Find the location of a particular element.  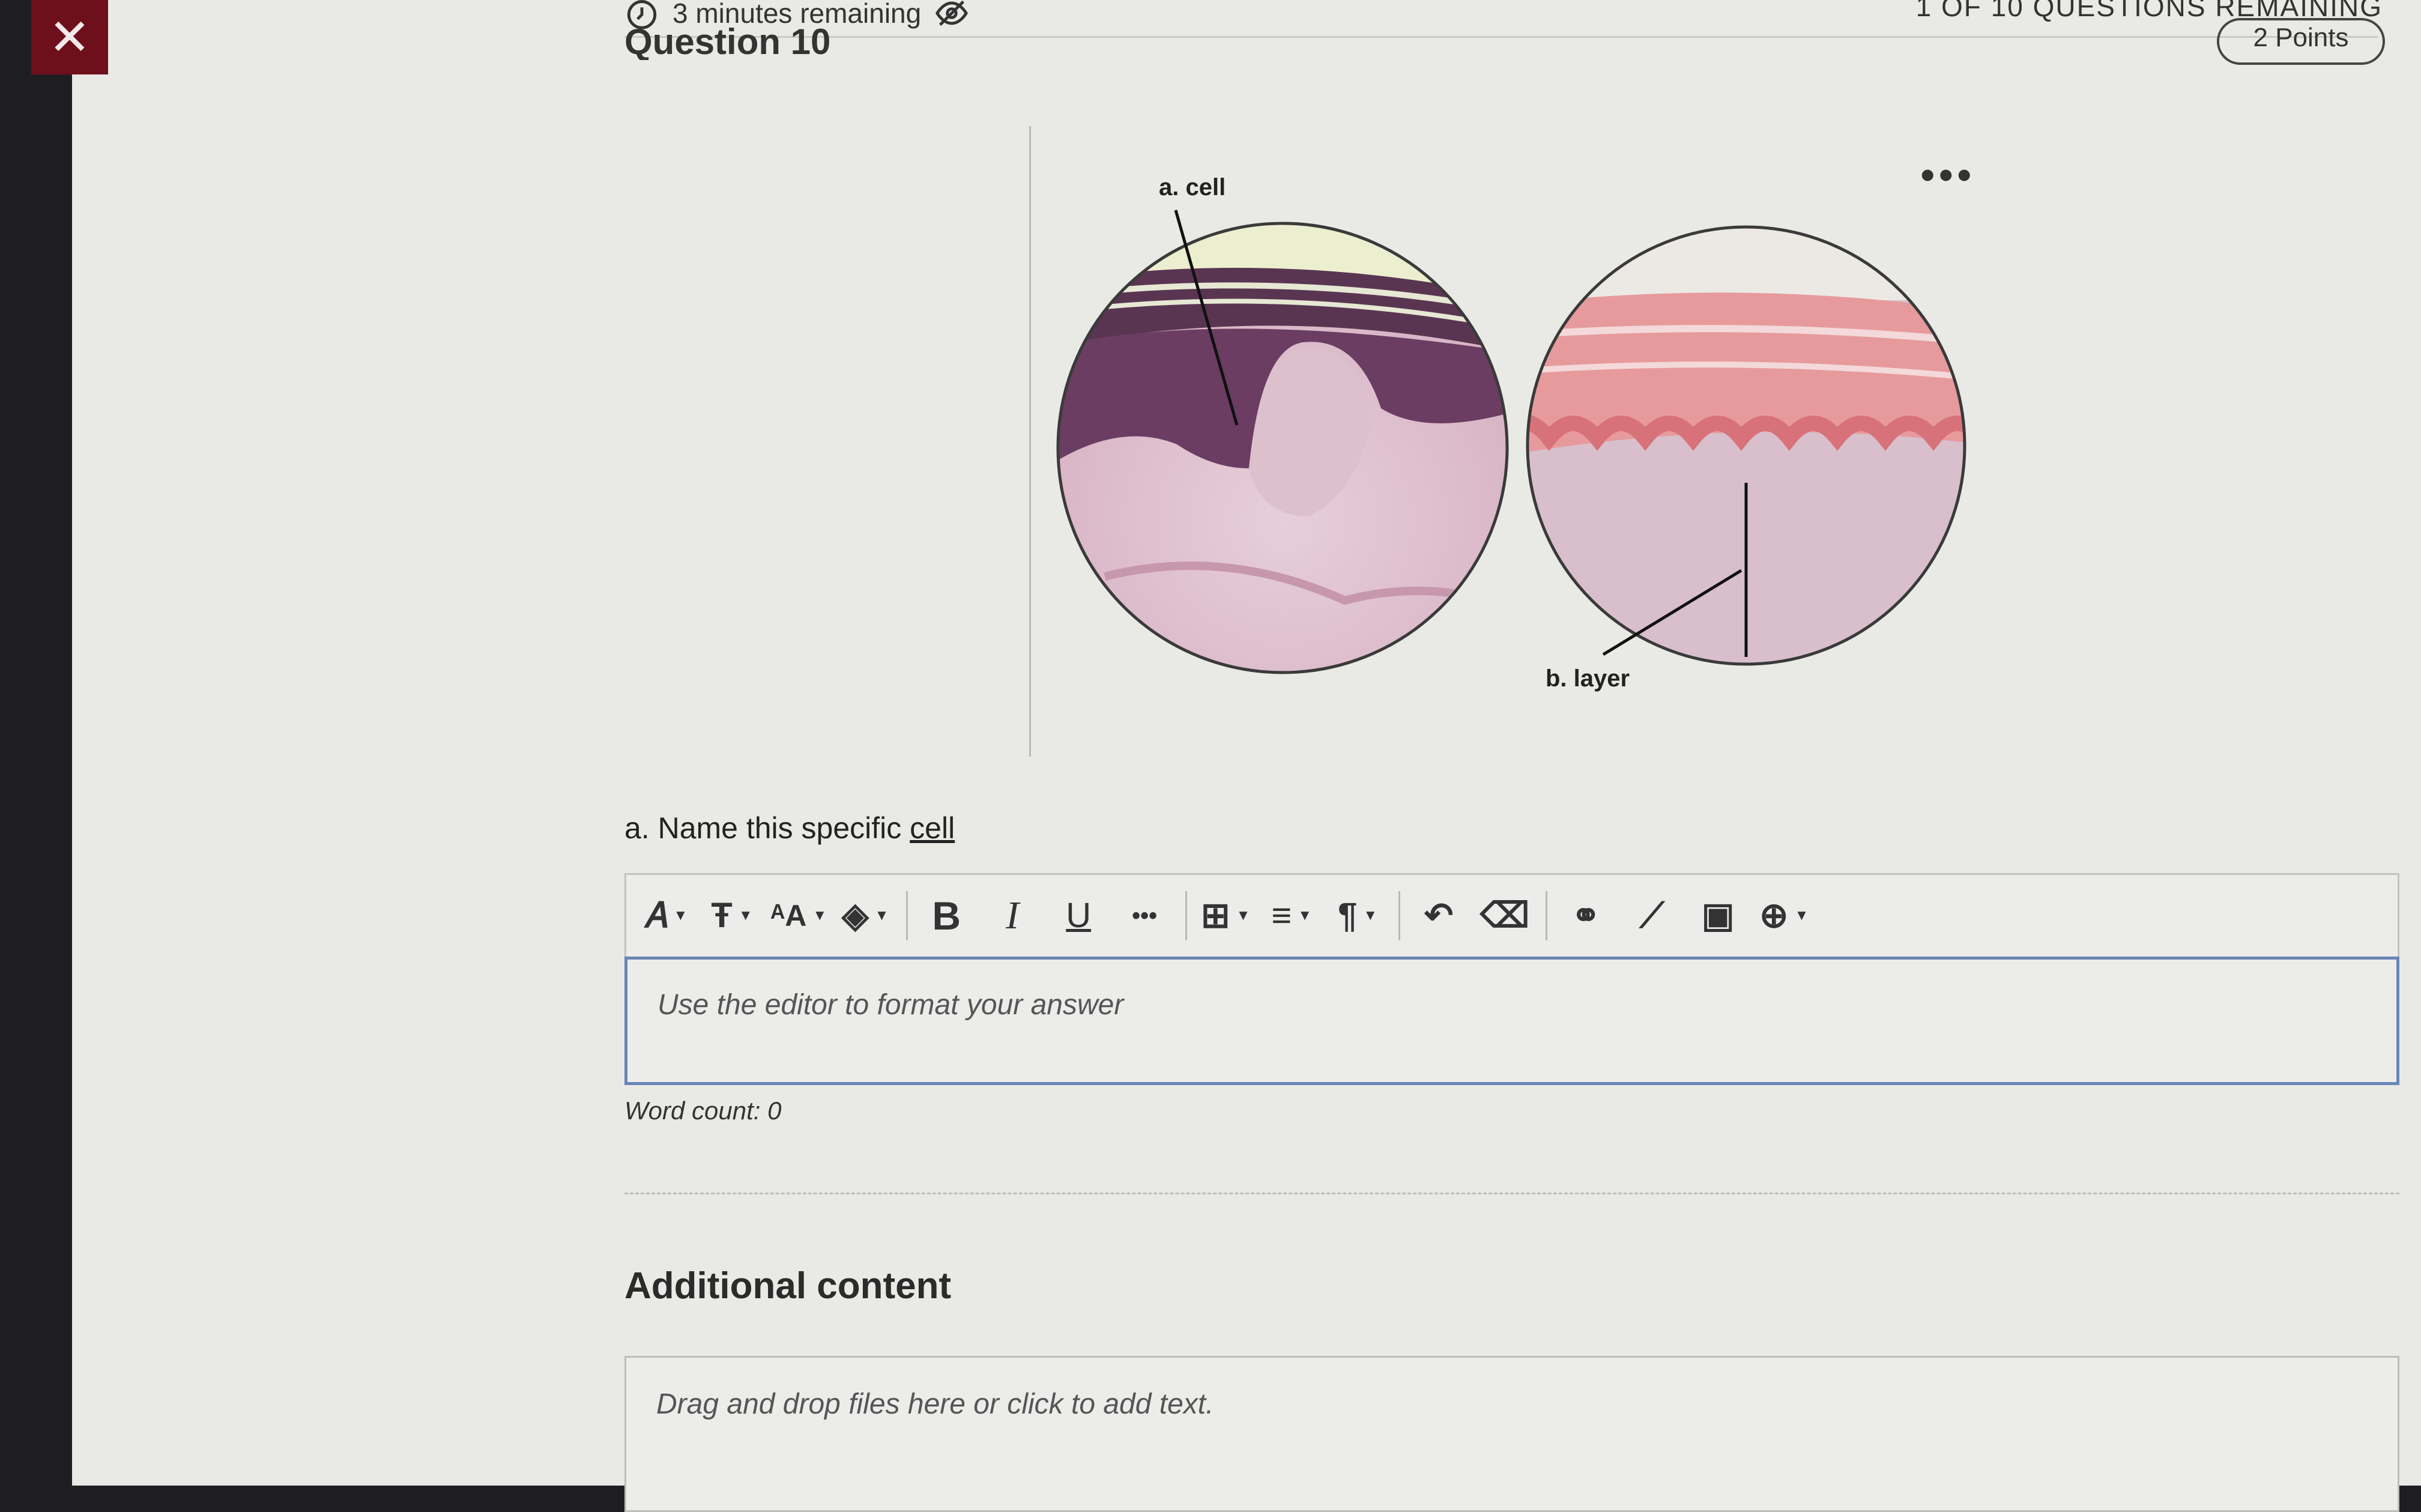

more-formatting-button: ••• is located at coordinates (1144, 916).